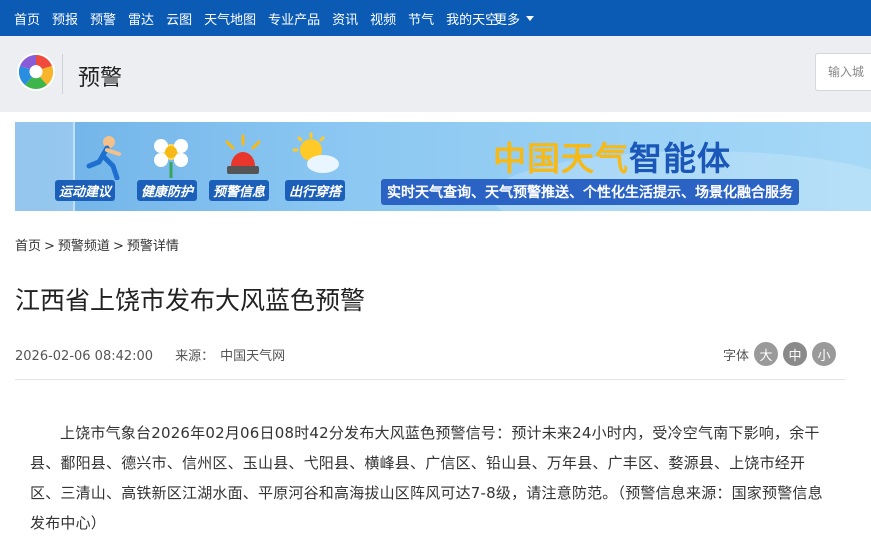 Image resolution: width=871 pixels, height=539 pixels. I want to click on flower-umbrella-icon, so click(171, 158).